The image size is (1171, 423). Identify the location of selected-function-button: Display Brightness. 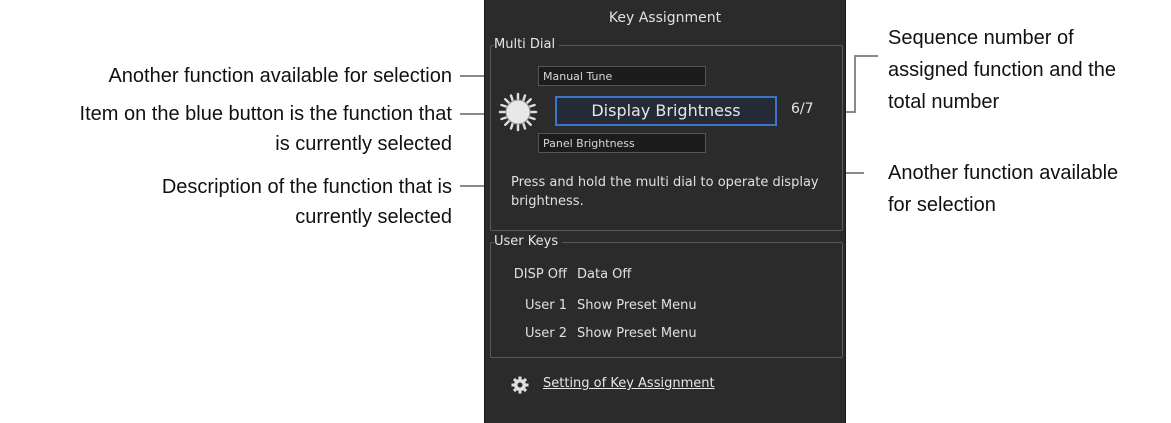
(666, 111).